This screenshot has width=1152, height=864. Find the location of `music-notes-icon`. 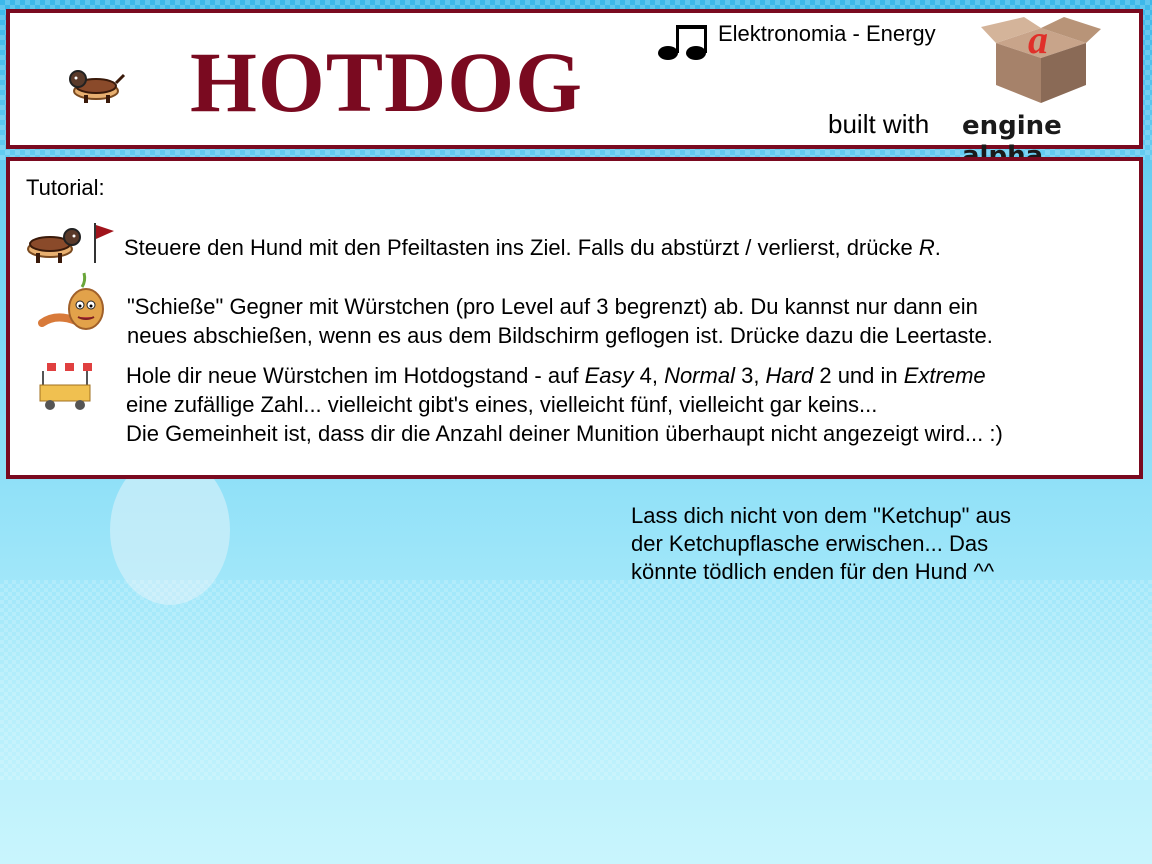

music-notes-icon is located at coordinates (683, 43).